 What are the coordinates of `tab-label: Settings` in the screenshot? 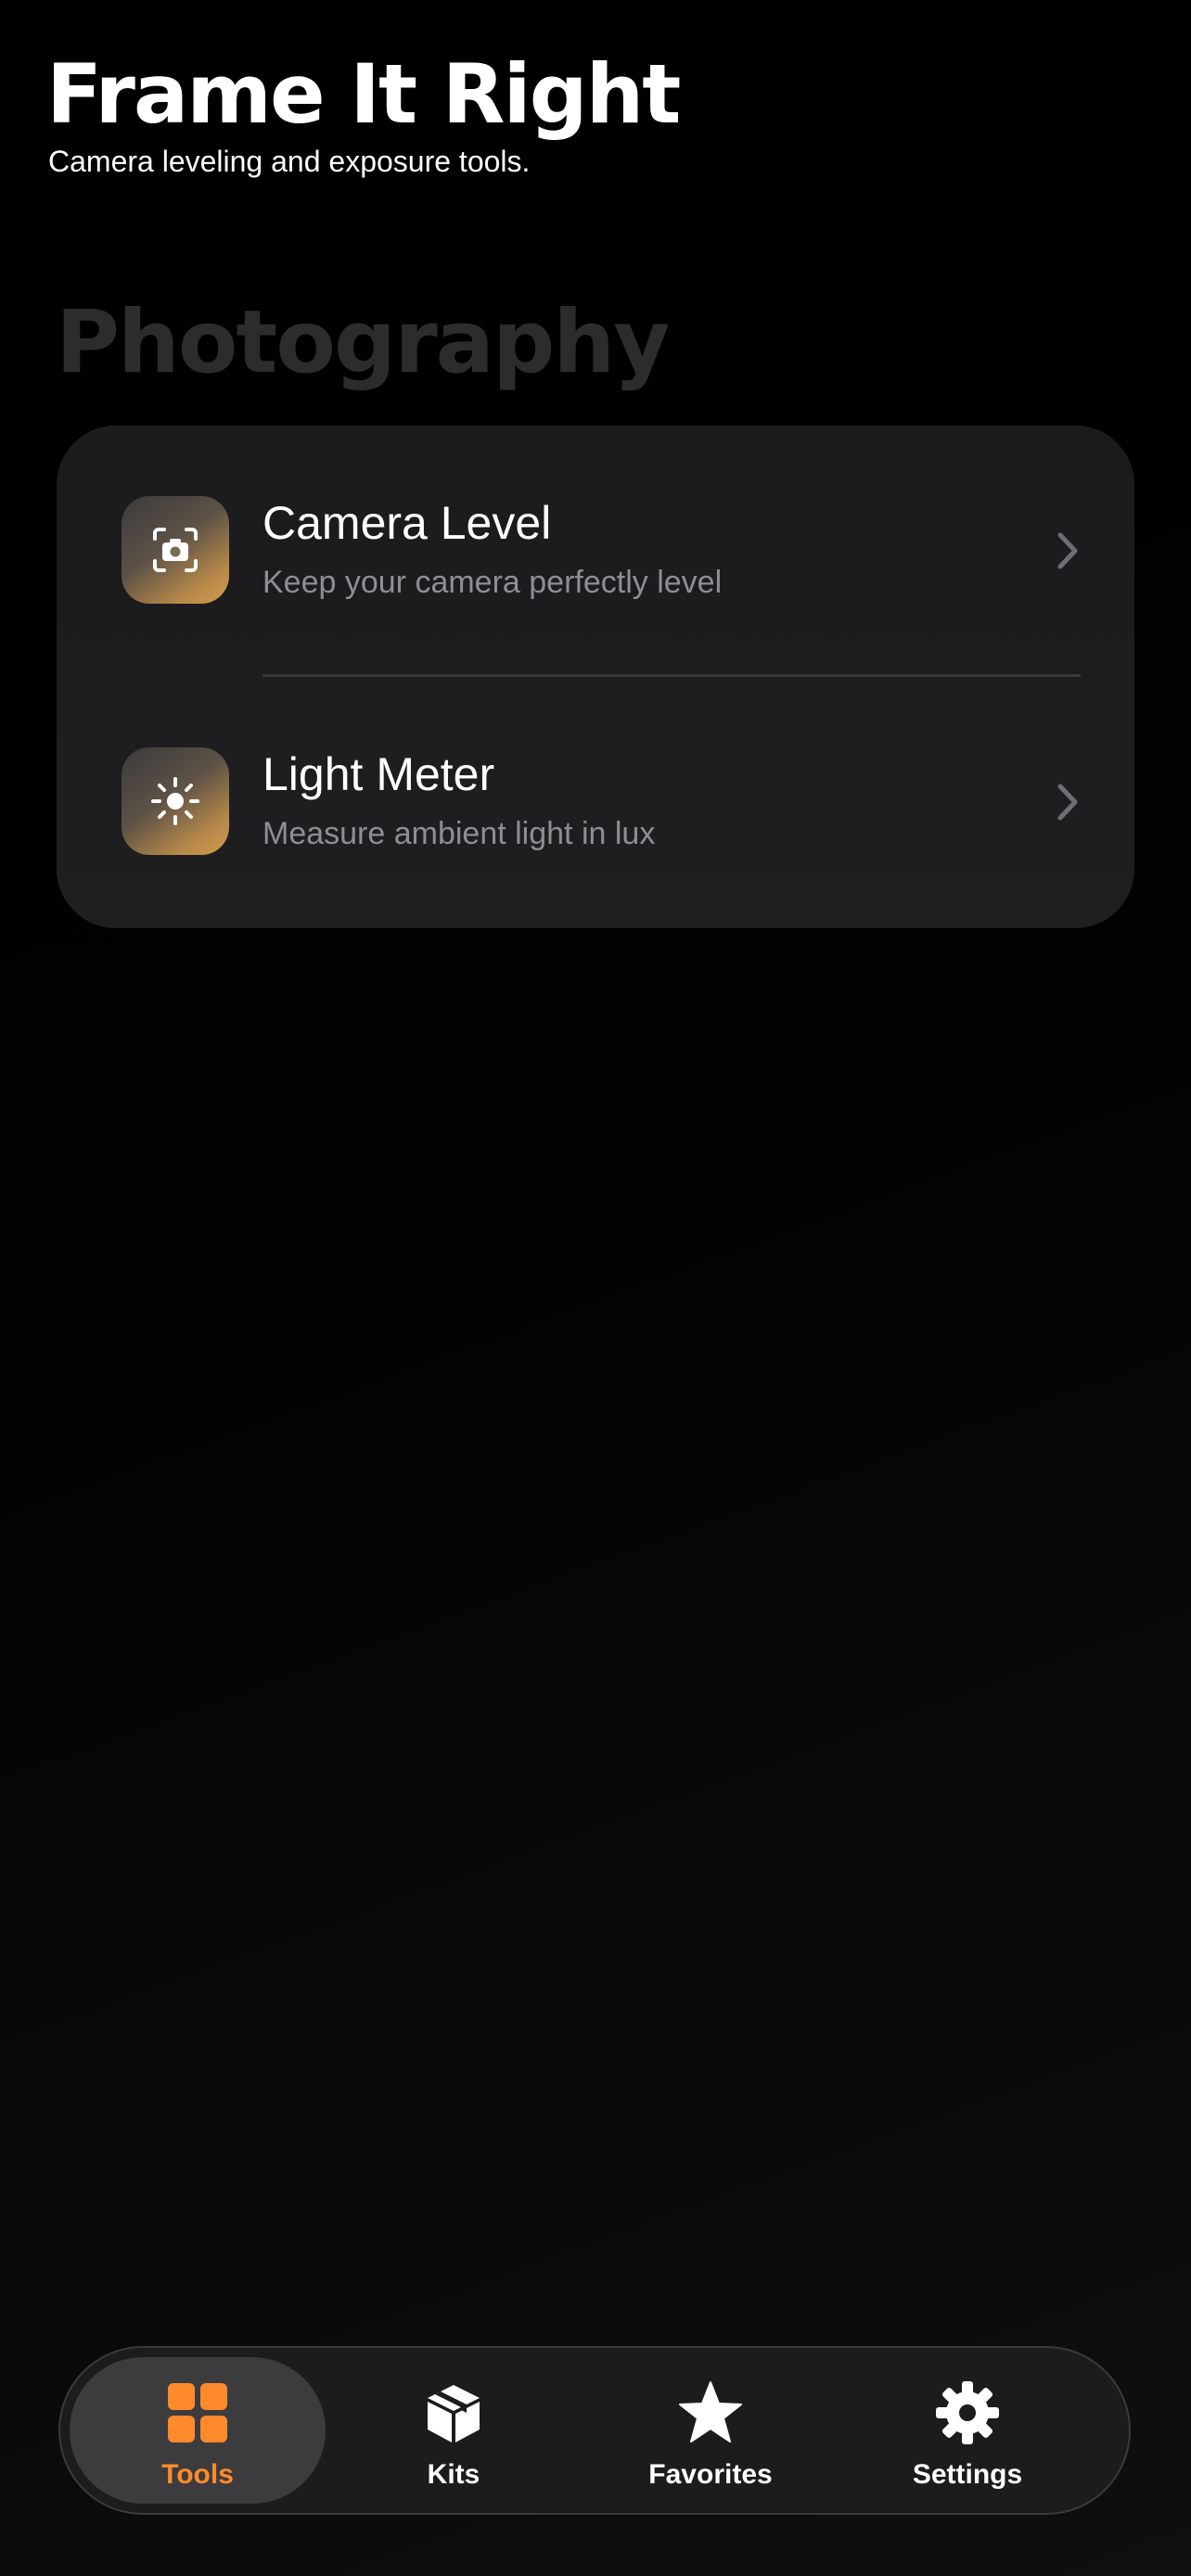 It's located at (967, 2474).